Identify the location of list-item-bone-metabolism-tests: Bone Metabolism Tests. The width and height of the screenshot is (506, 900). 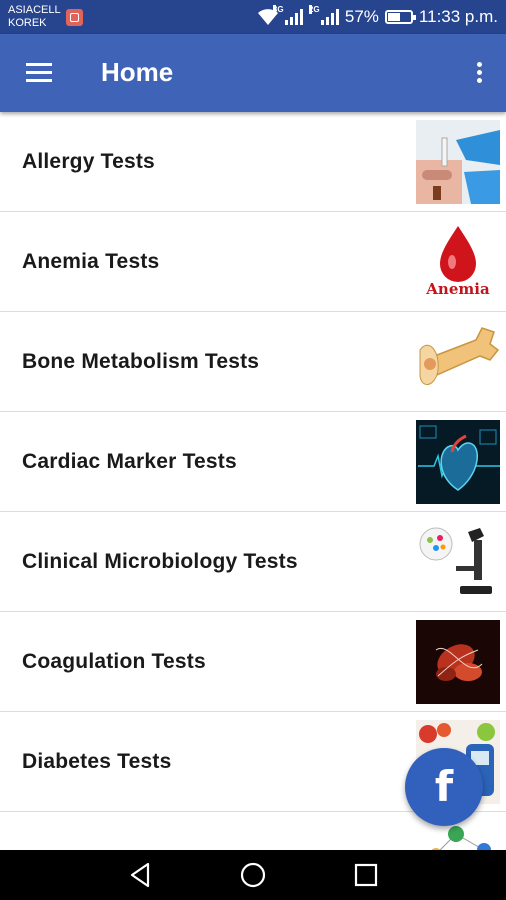
(253, 362).